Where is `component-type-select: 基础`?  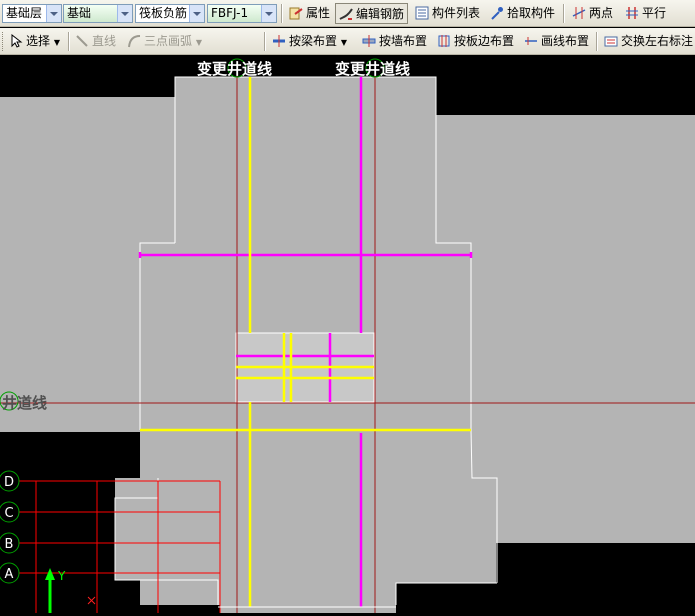 component-type-select: 基础 is located at coordinates (98, 13).